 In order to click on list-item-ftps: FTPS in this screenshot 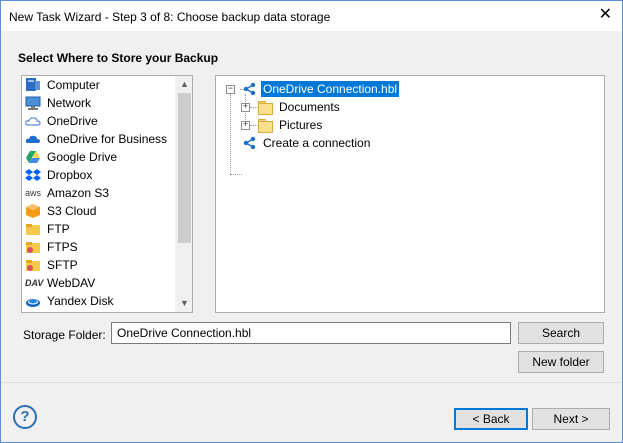, I will do `click(99, 247)`.